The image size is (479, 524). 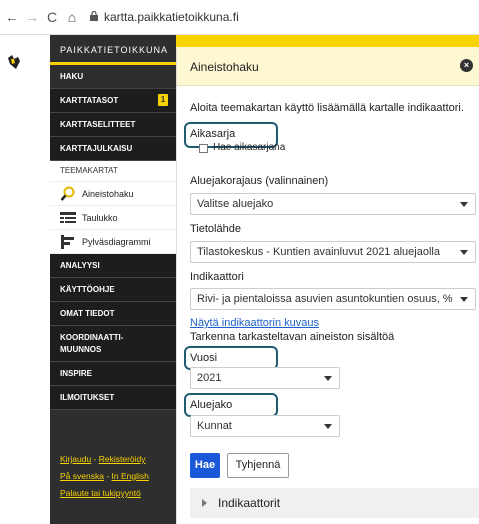 What do you see at coordinates (203, 148) in the screenshot?
I see `series-checkbox` at bounding box center [203, 148].